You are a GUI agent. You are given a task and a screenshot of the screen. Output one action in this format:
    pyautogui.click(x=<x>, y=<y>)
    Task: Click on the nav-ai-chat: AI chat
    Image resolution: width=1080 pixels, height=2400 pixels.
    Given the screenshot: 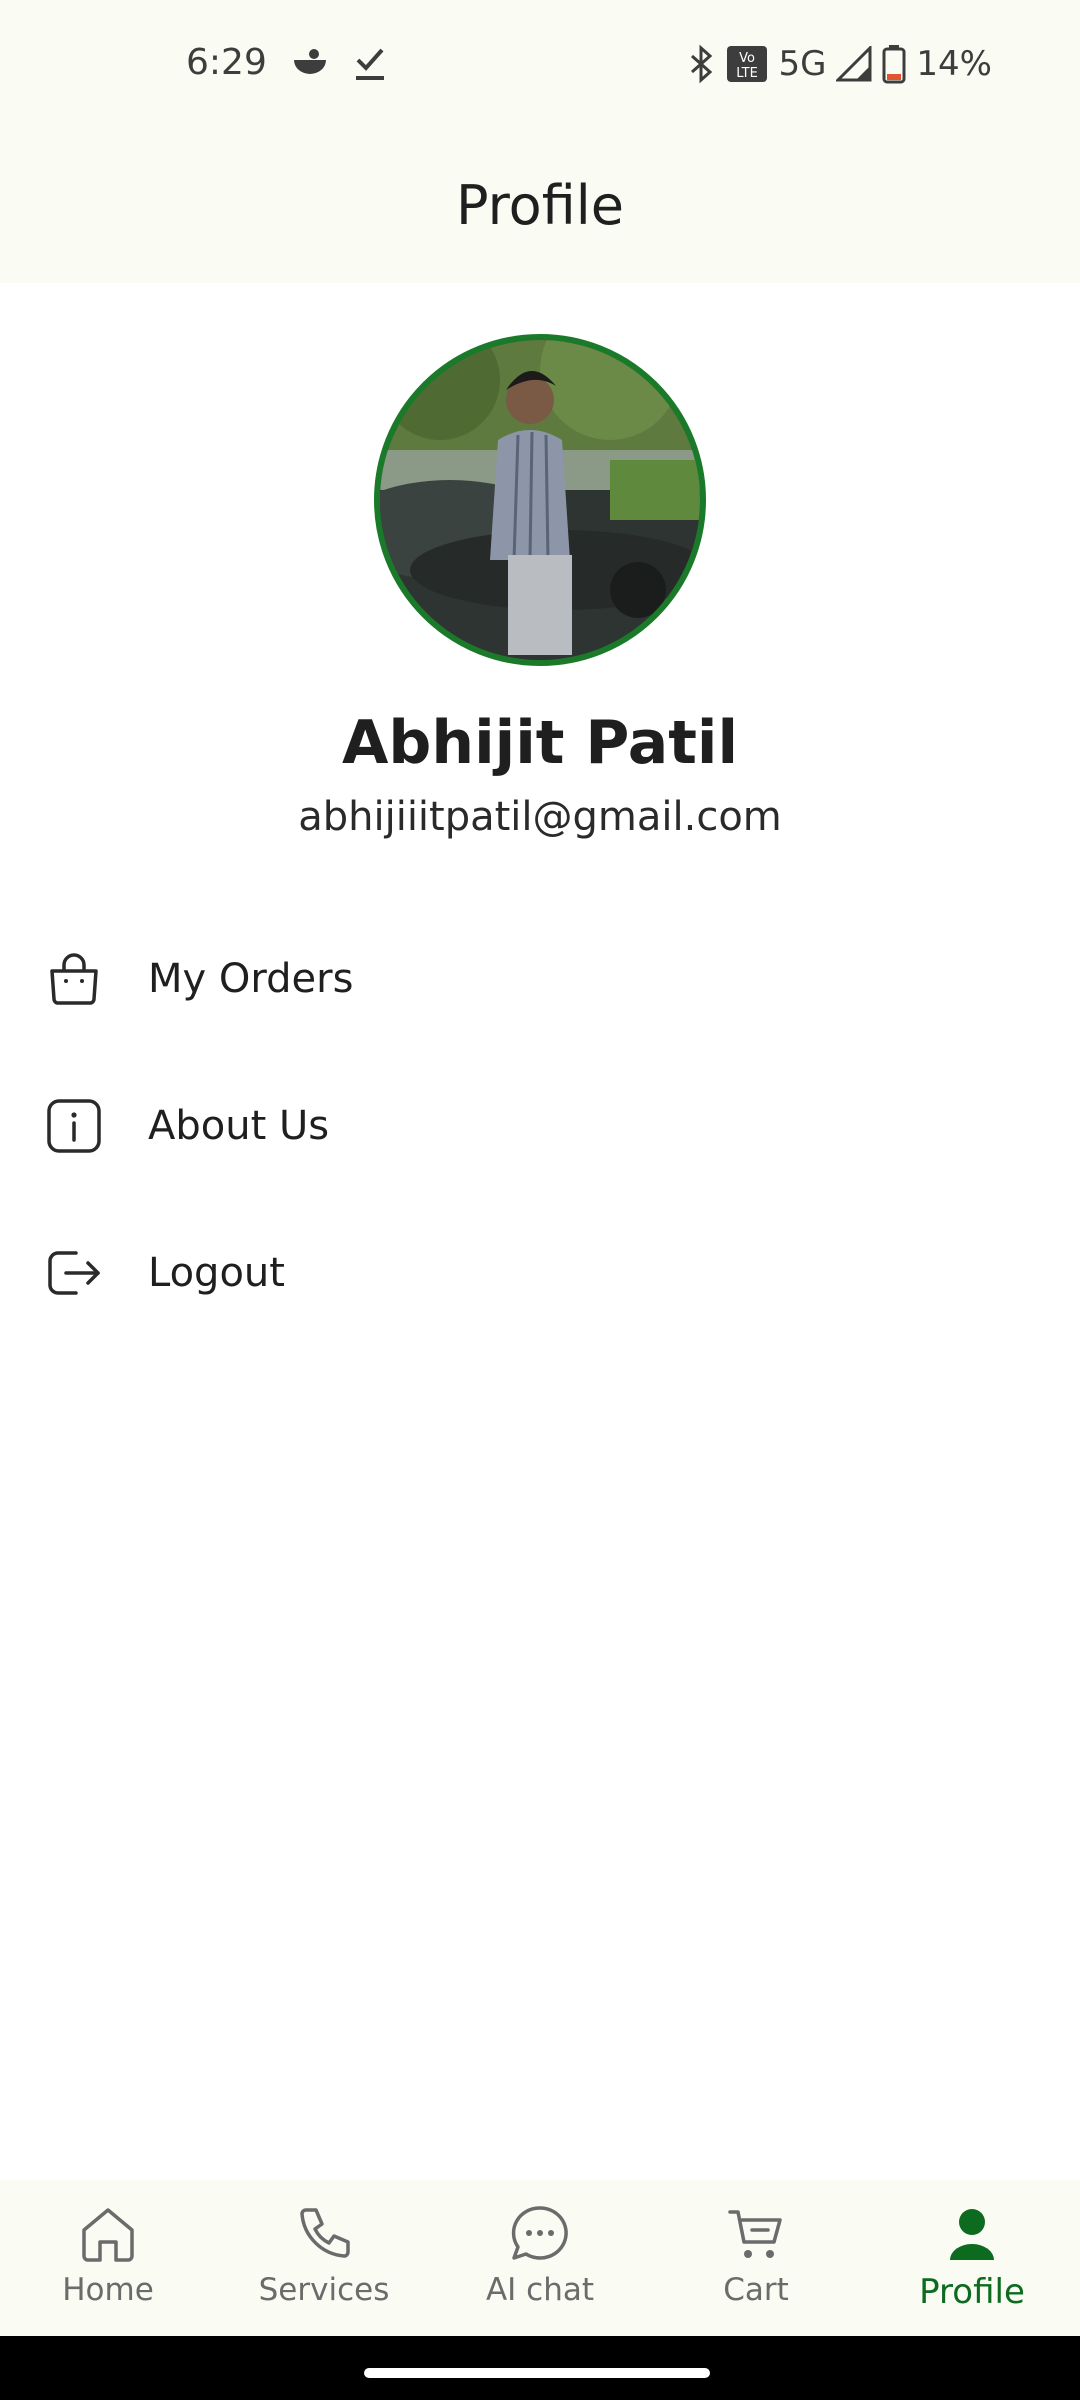 What is the action you would take?
    pyautogui.click(x=540, y=2258)
    